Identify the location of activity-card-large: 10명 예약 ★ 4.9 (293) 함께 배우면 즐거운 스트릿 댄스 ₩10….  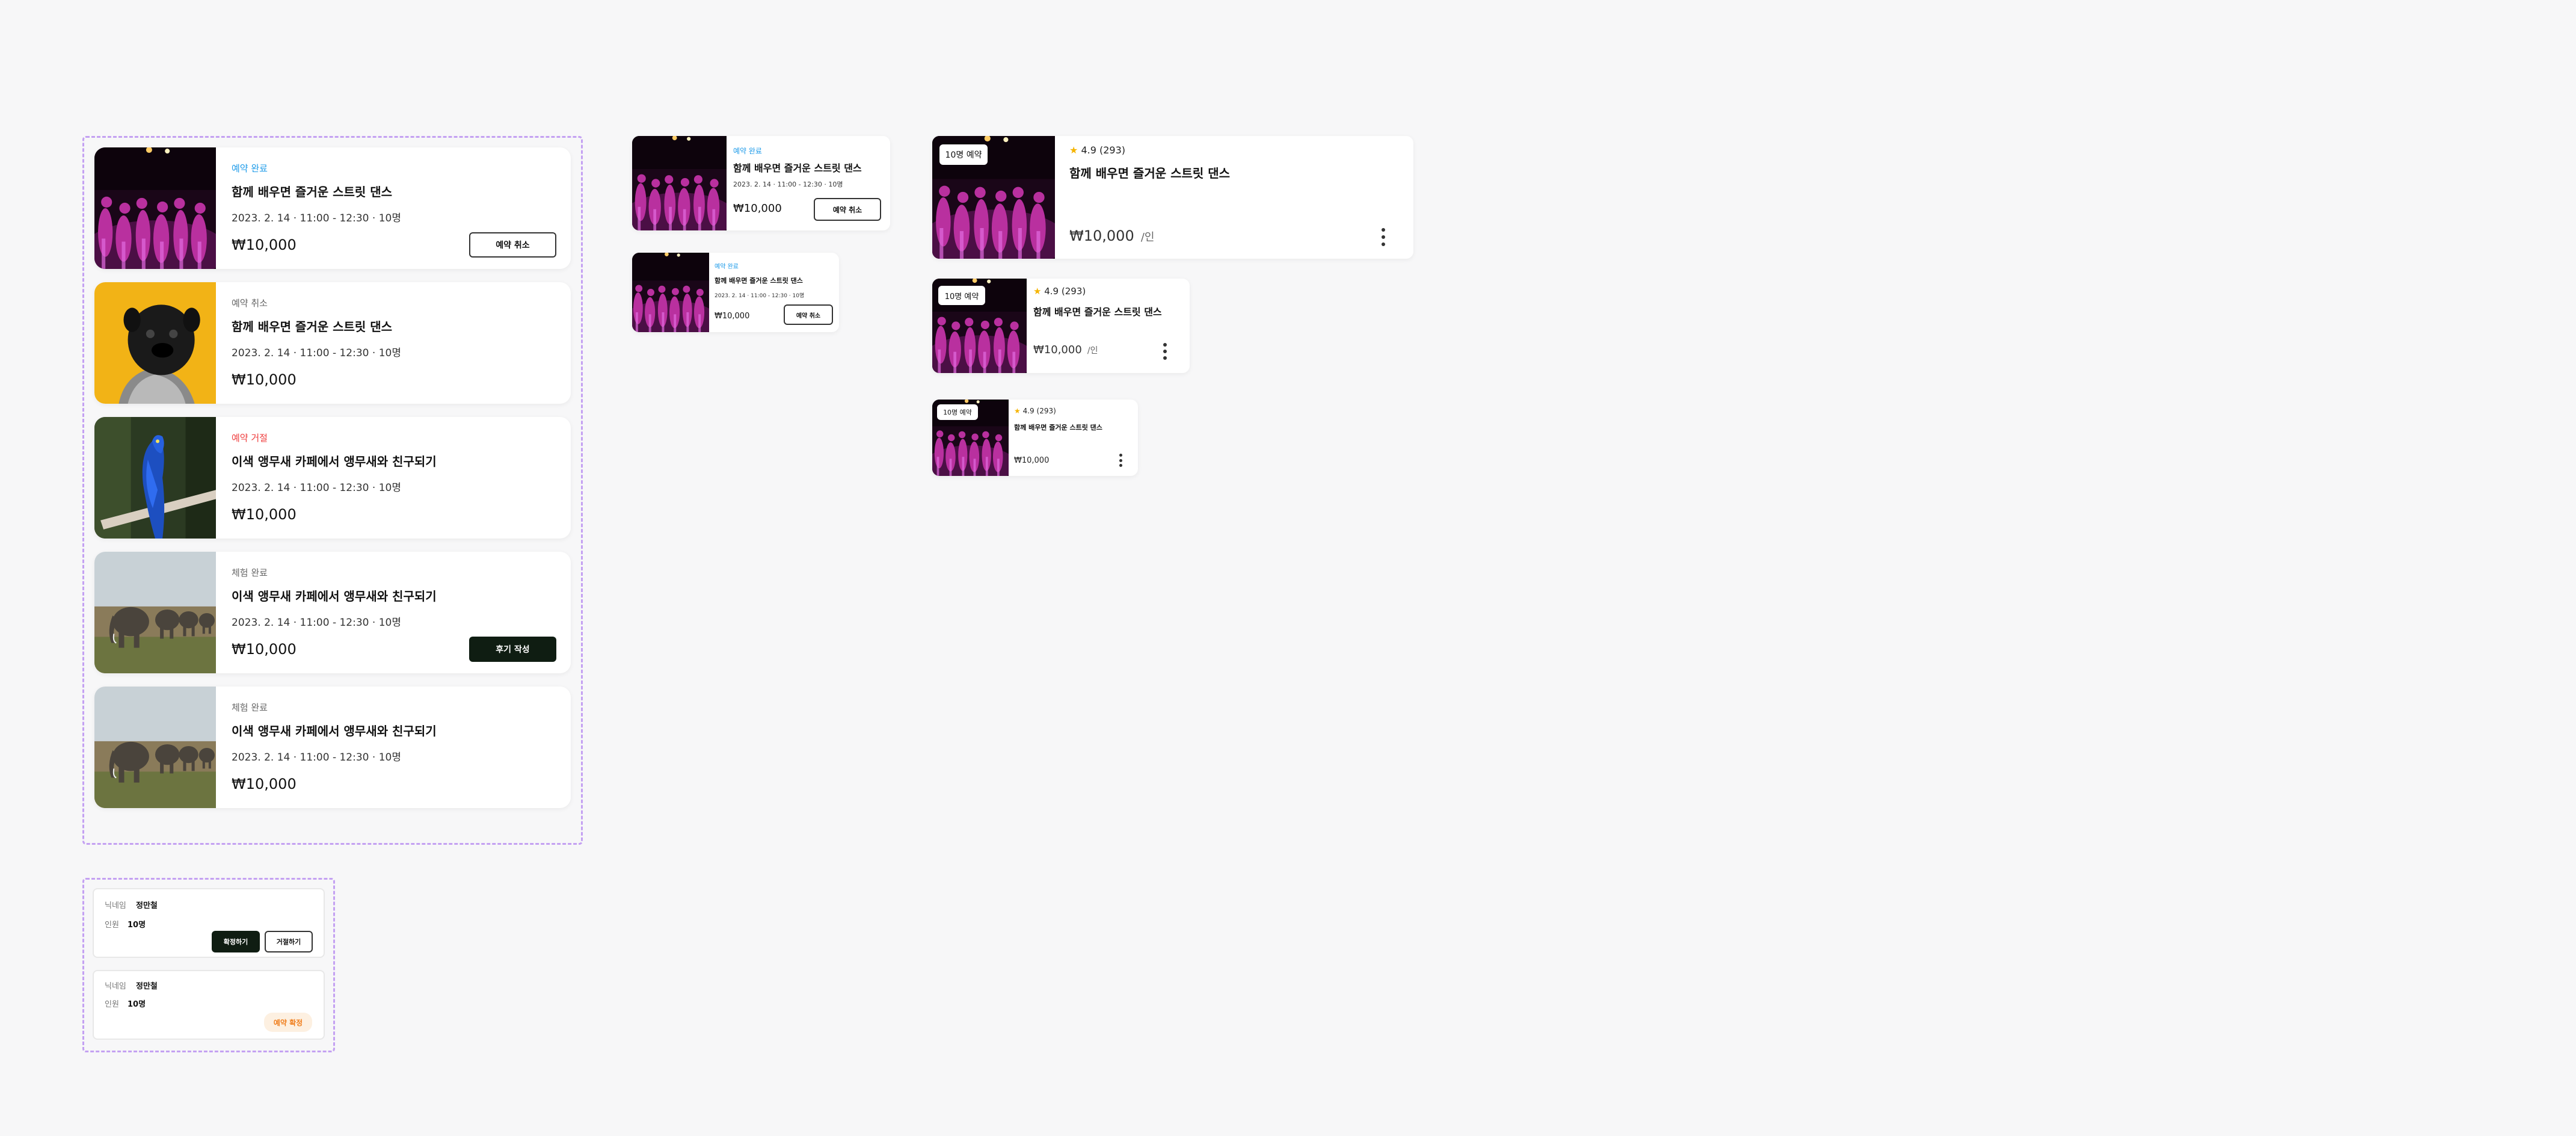
(1172, 197).